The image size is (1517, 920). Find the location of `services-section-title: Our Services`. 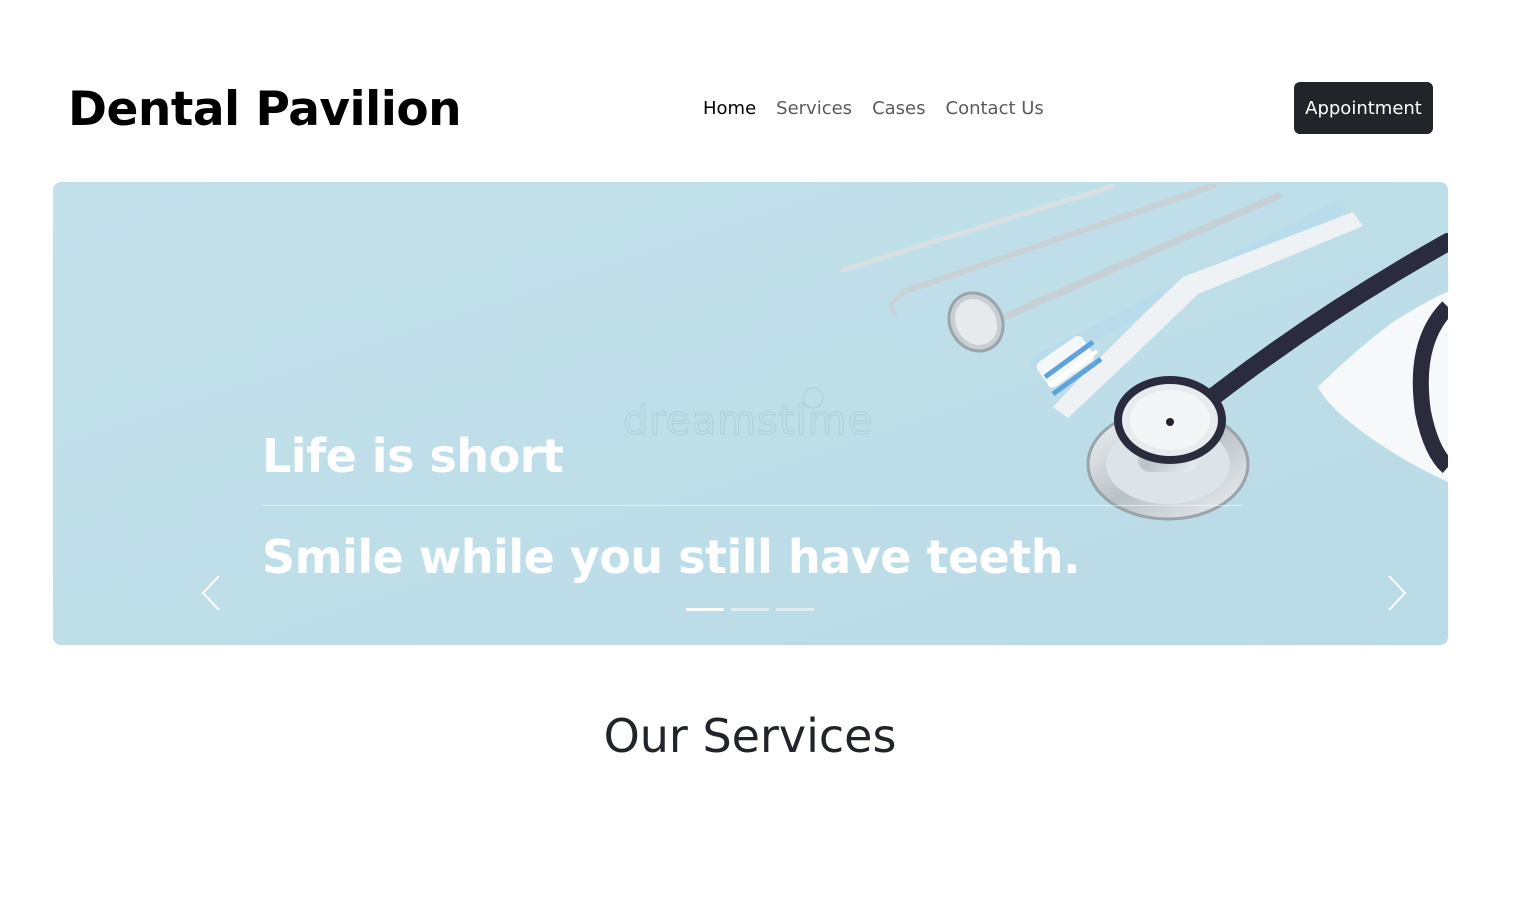

services-section-title: Our Services is located at coordinates (750, 736).